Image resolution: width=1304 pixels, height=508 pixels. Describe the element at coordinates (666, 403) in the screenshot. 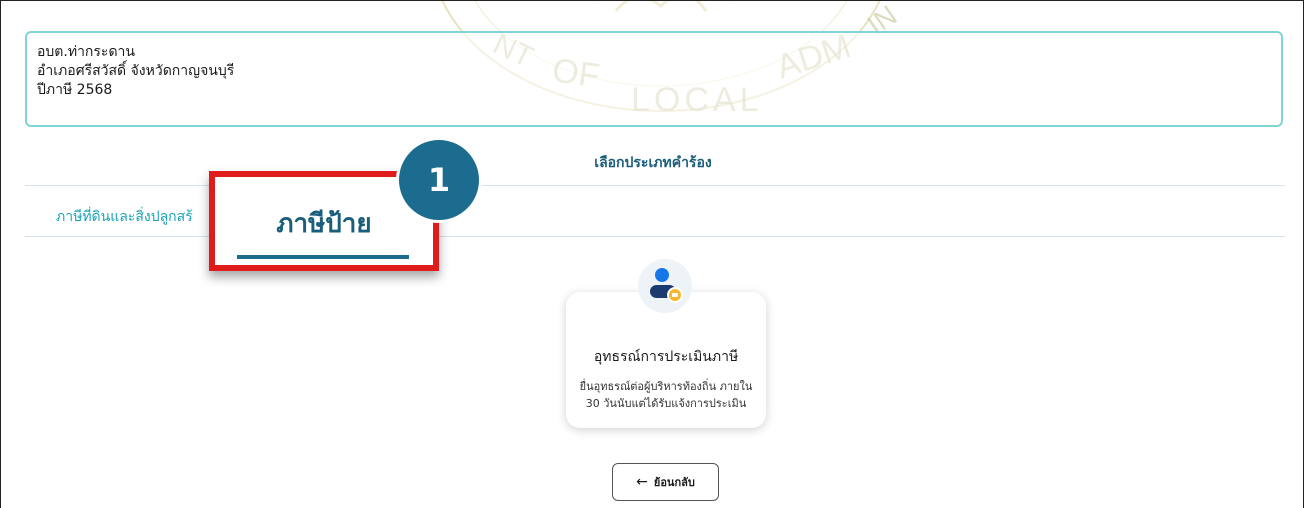

I see `card-desc-line2: 30 วันนับแต่ได้รับแจ้งการประเมิน` at that location.